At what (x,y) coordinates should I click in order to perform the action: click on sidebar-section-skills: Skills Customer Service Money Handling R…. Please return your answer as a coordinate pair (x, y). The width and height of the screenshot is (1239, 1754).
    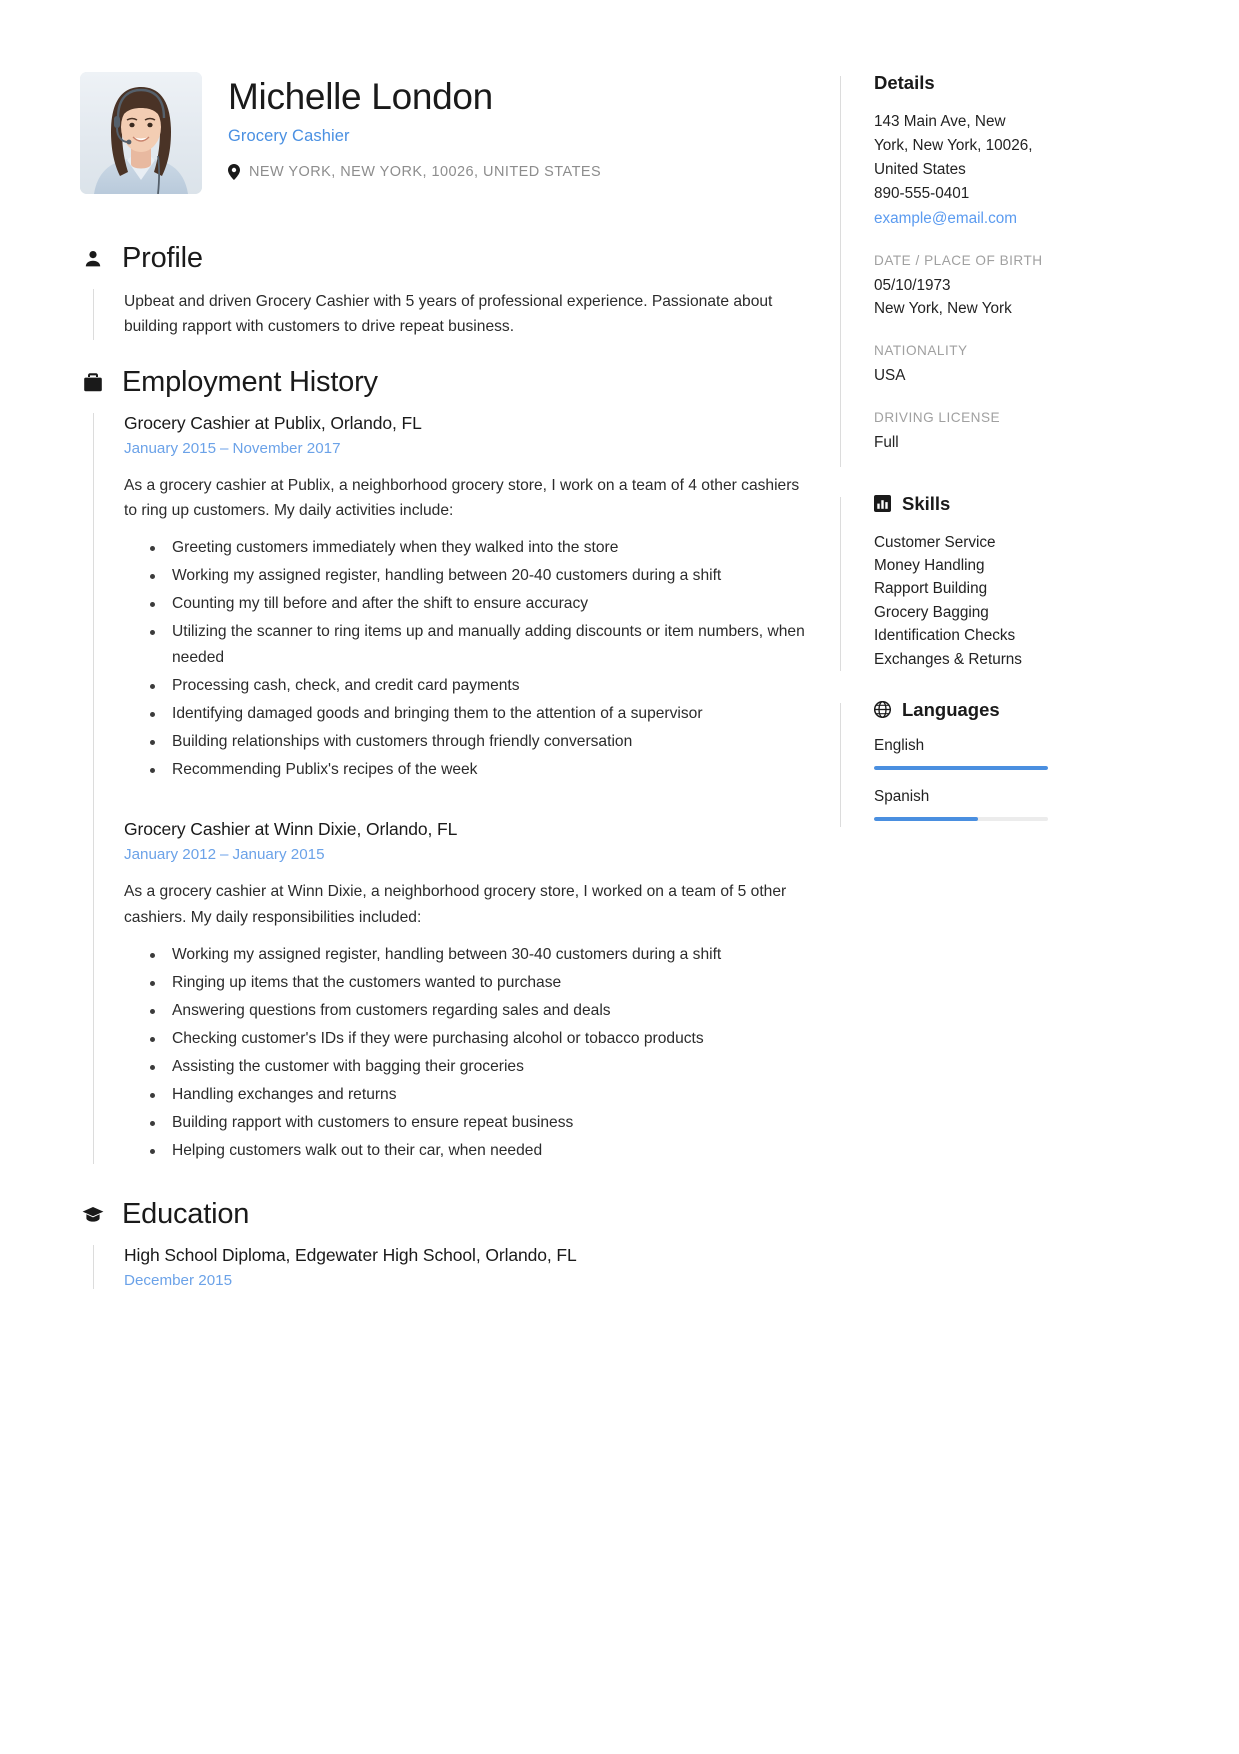
    Looking at the image, I should click on (1000, 582).